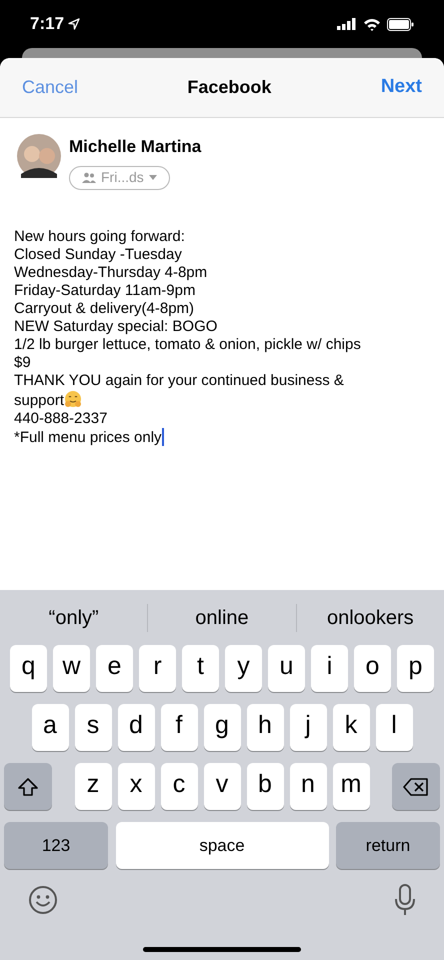  I want to click on keyboard-key: y, so click(243, 668).